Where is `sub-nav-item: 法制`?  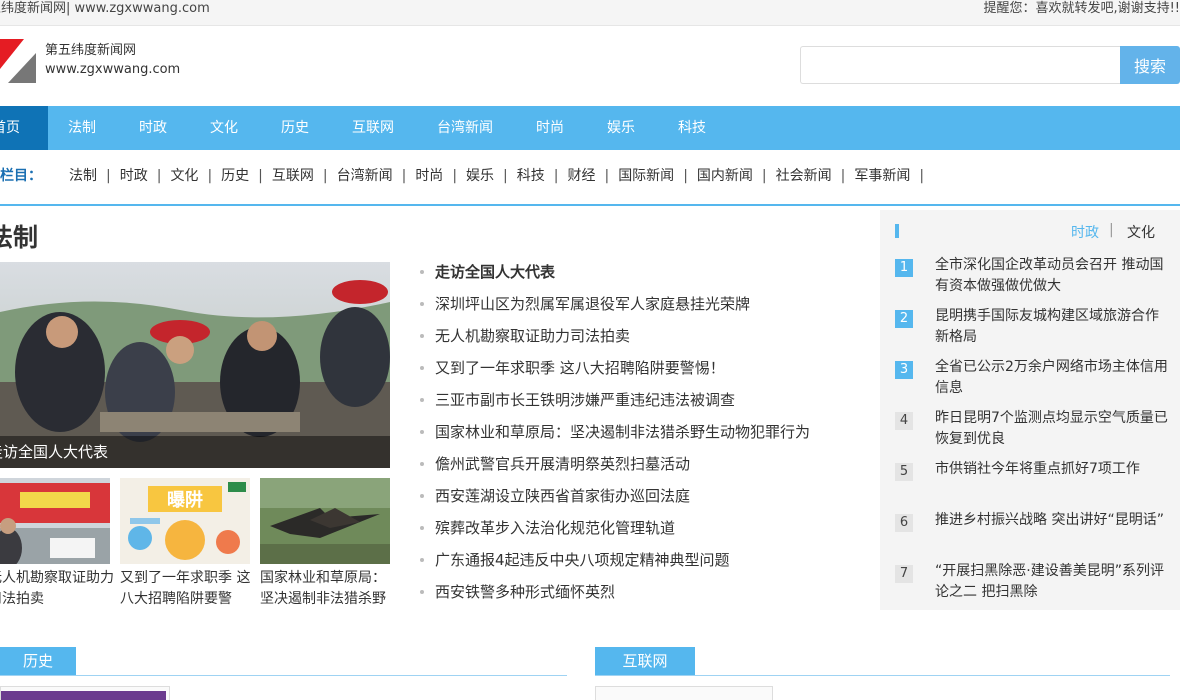 sub-nav-item: 法制 is located at coordinates (83, 176).